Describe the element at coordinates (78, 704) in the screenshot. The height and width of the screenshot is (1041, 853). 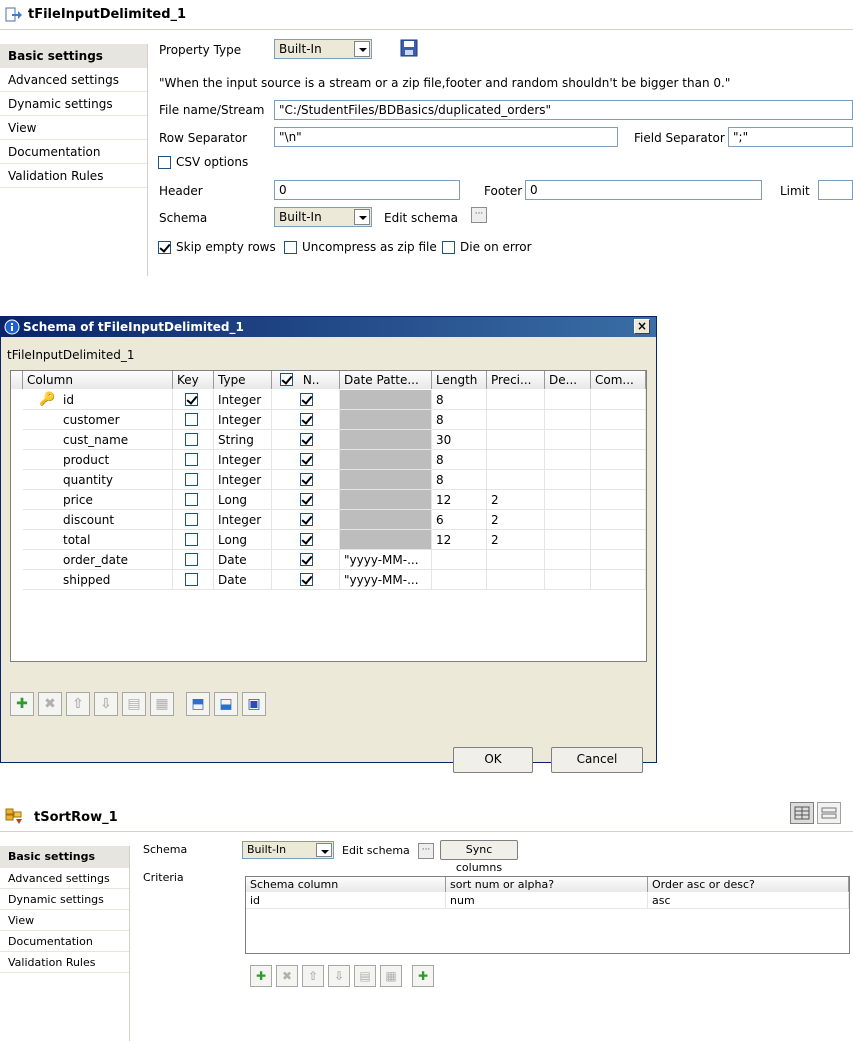
I see `move-up-button: ⇧` at that location.